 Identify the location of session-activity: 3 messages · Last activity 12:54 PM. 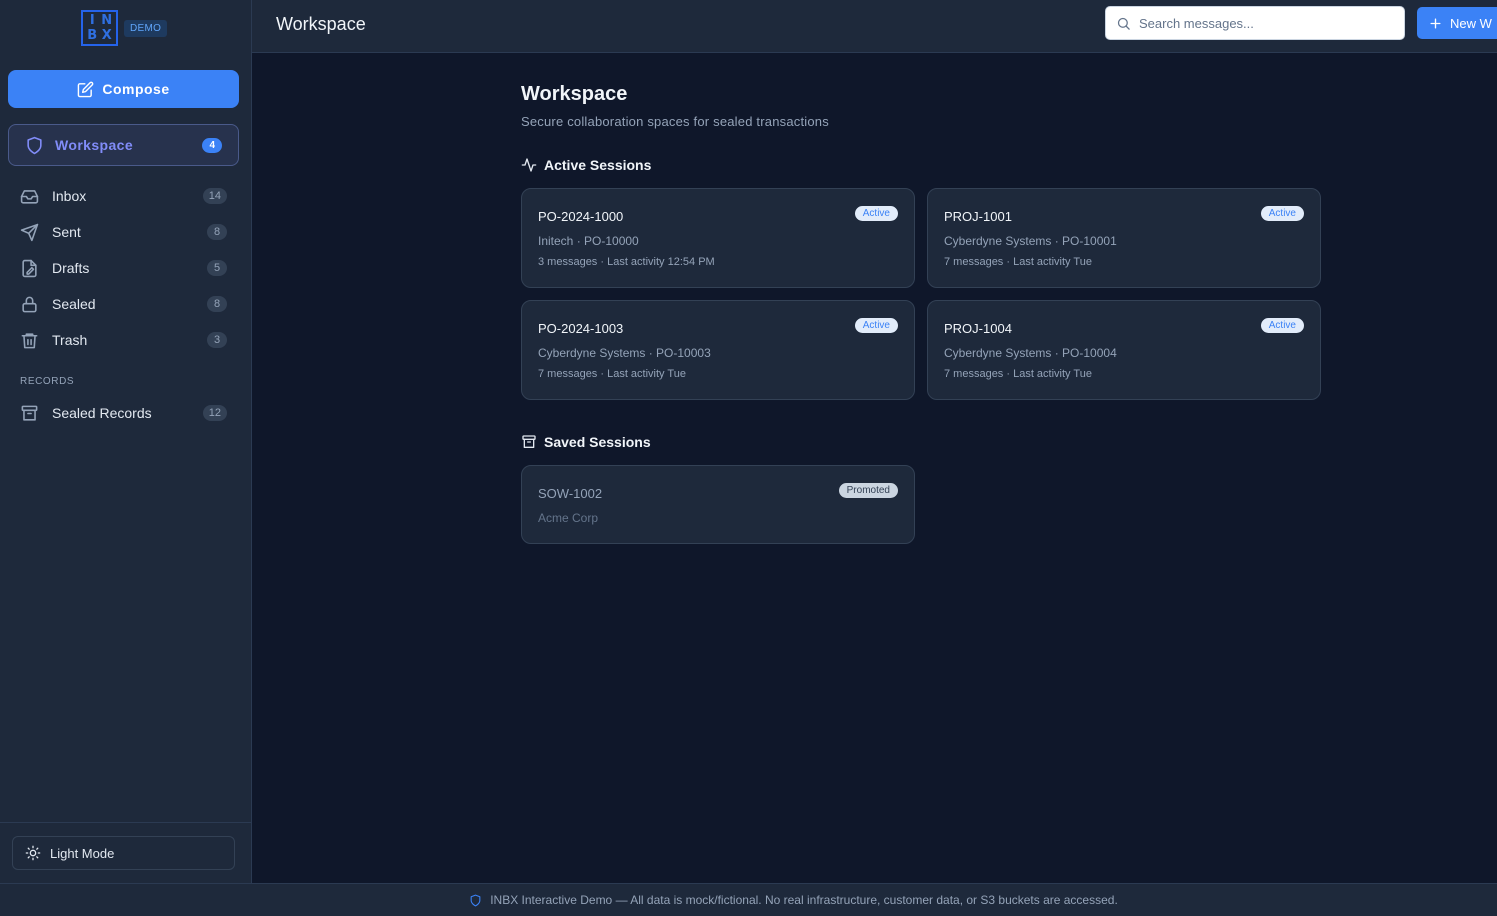
(626, 262).